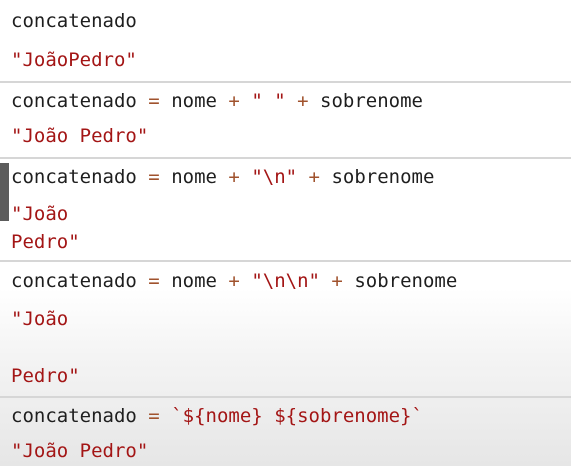 This screenshot has width=571, height=466. Describe the element at coordinates (222, 416) in the screenshot. I see `interpolation-nome: ${nome}` at that location.